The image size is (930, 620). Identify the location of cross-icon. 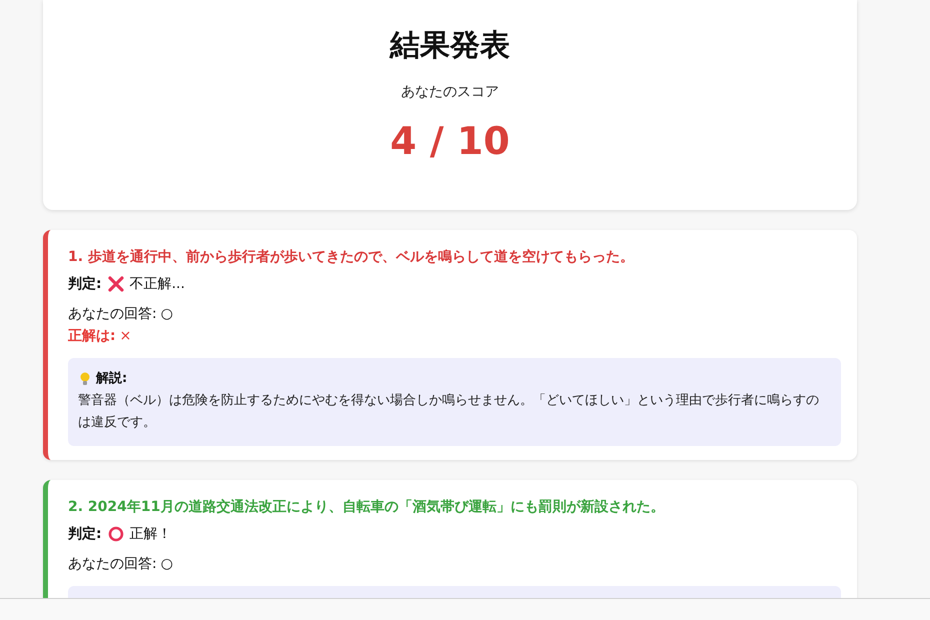
(116, 284).